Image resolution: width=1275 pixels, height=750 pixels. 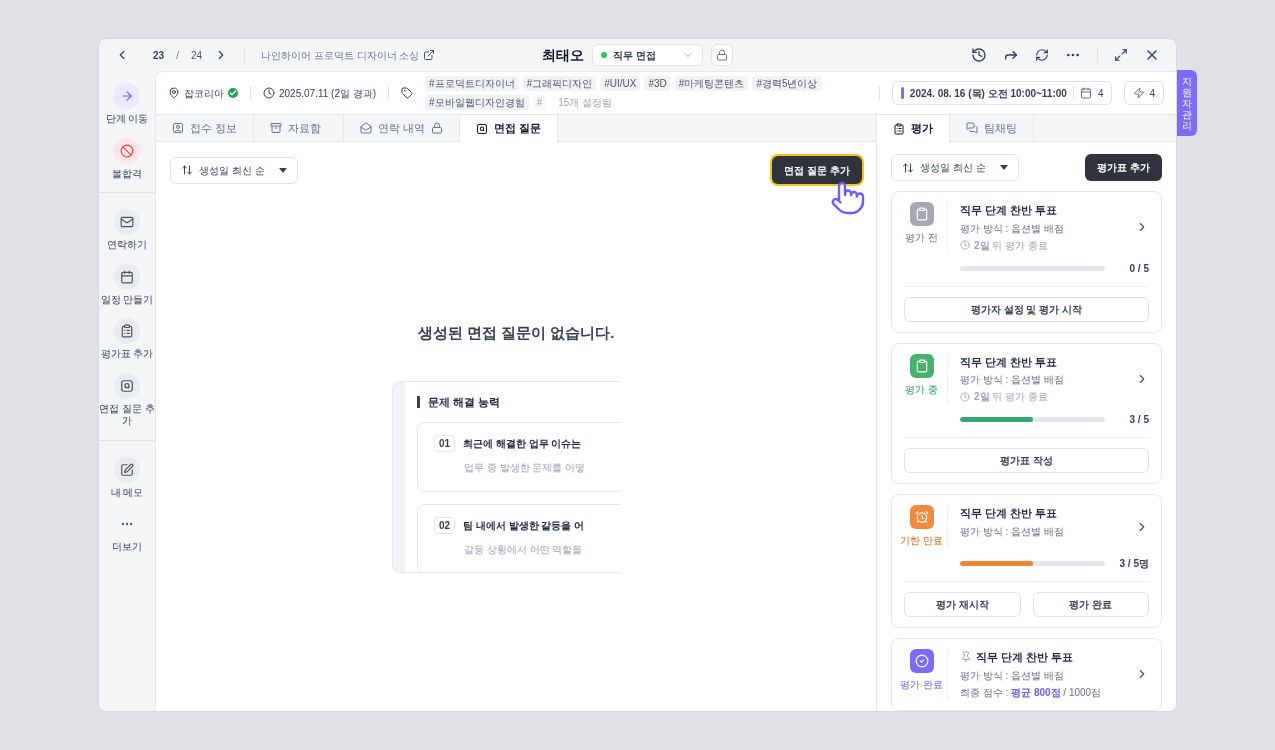 I want to click on sidebar-action: 면접 질문 추가, so click(x=127, y=400).